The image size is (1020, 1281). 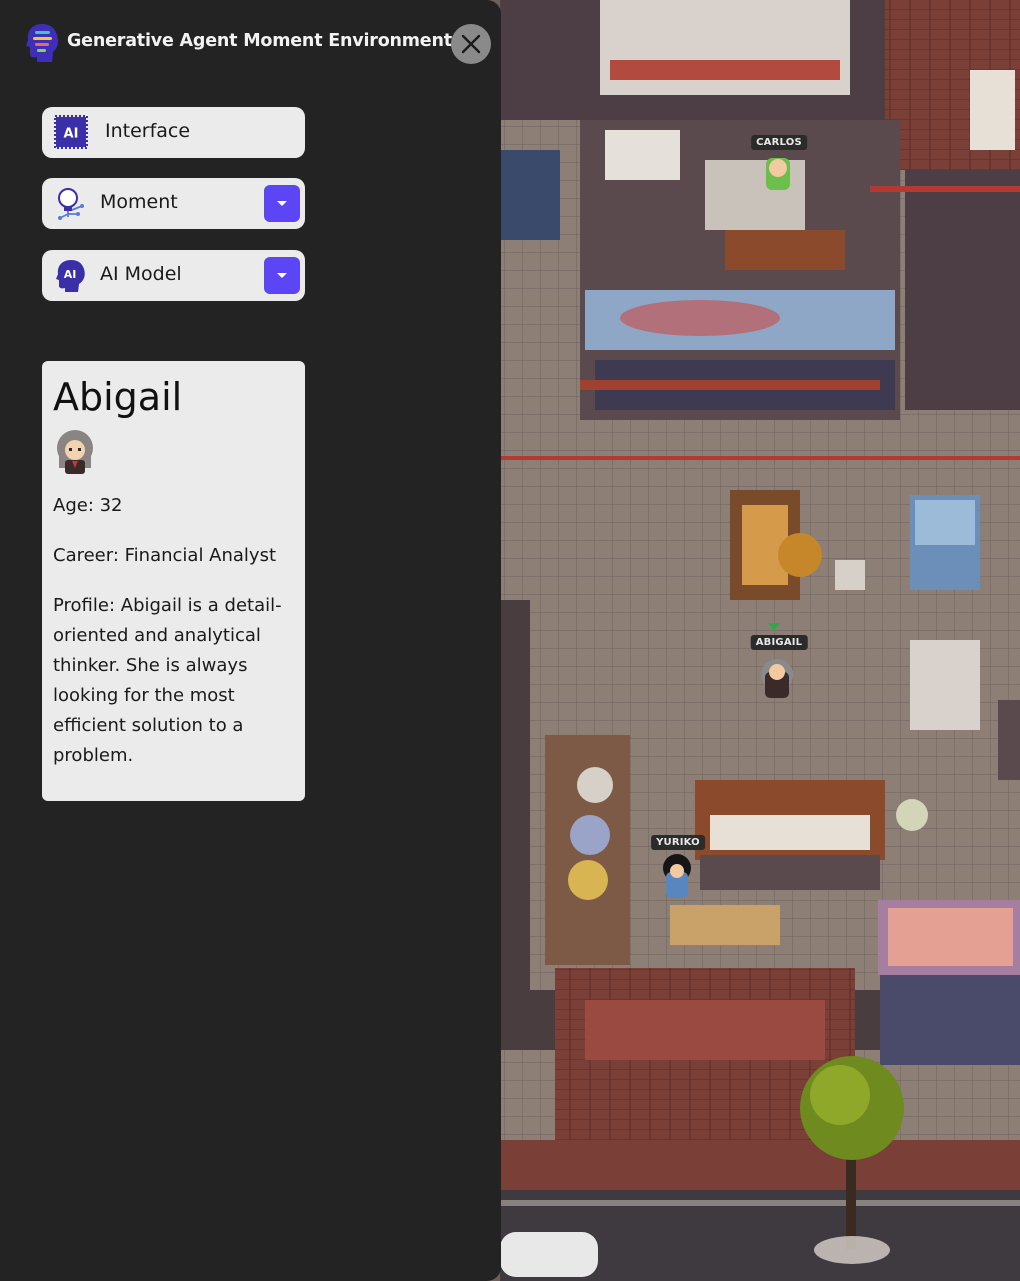 I want to click on interface-label: Interface, so click(x=148, y=131).